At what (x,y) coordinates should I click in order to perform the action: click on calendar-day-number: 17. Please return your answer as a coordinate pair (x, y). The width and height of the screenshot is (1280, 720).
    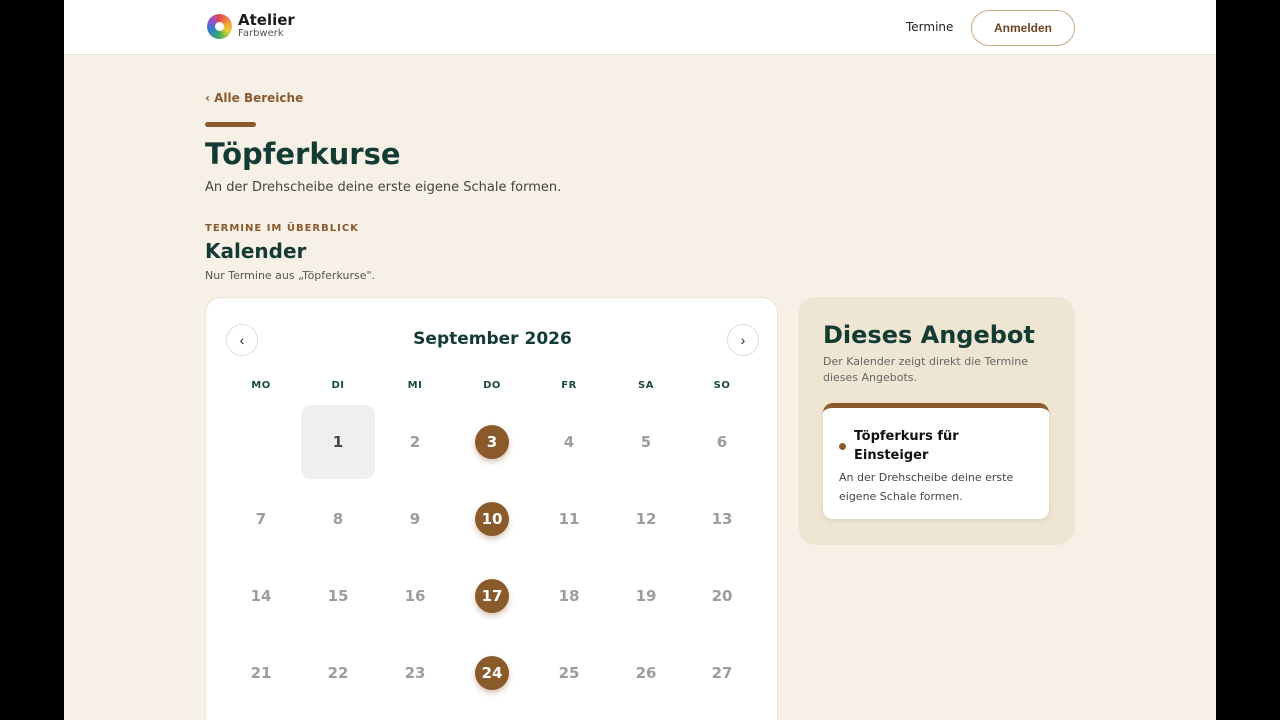
    Looking at the image, I should click on (492, 596).